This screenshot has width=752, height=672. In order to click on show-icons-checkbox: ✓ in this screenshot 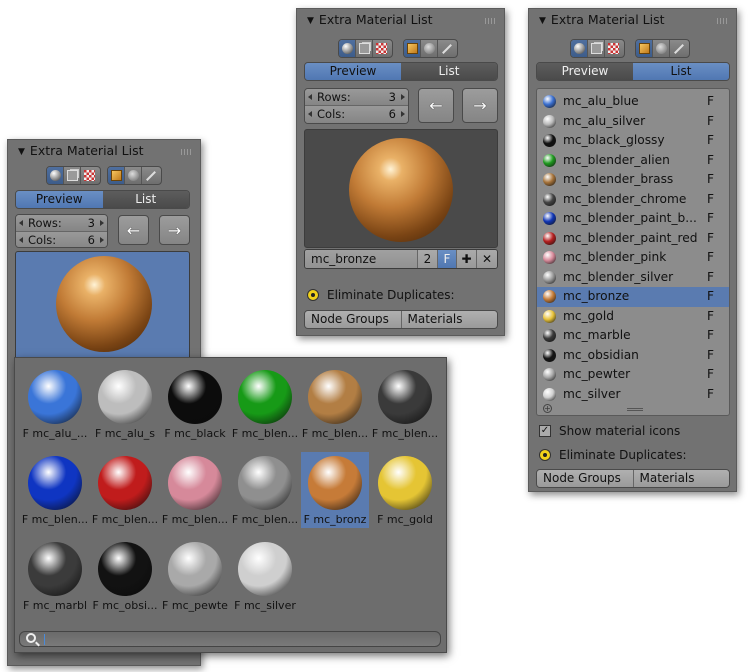, I will do `click(545, 431)`.